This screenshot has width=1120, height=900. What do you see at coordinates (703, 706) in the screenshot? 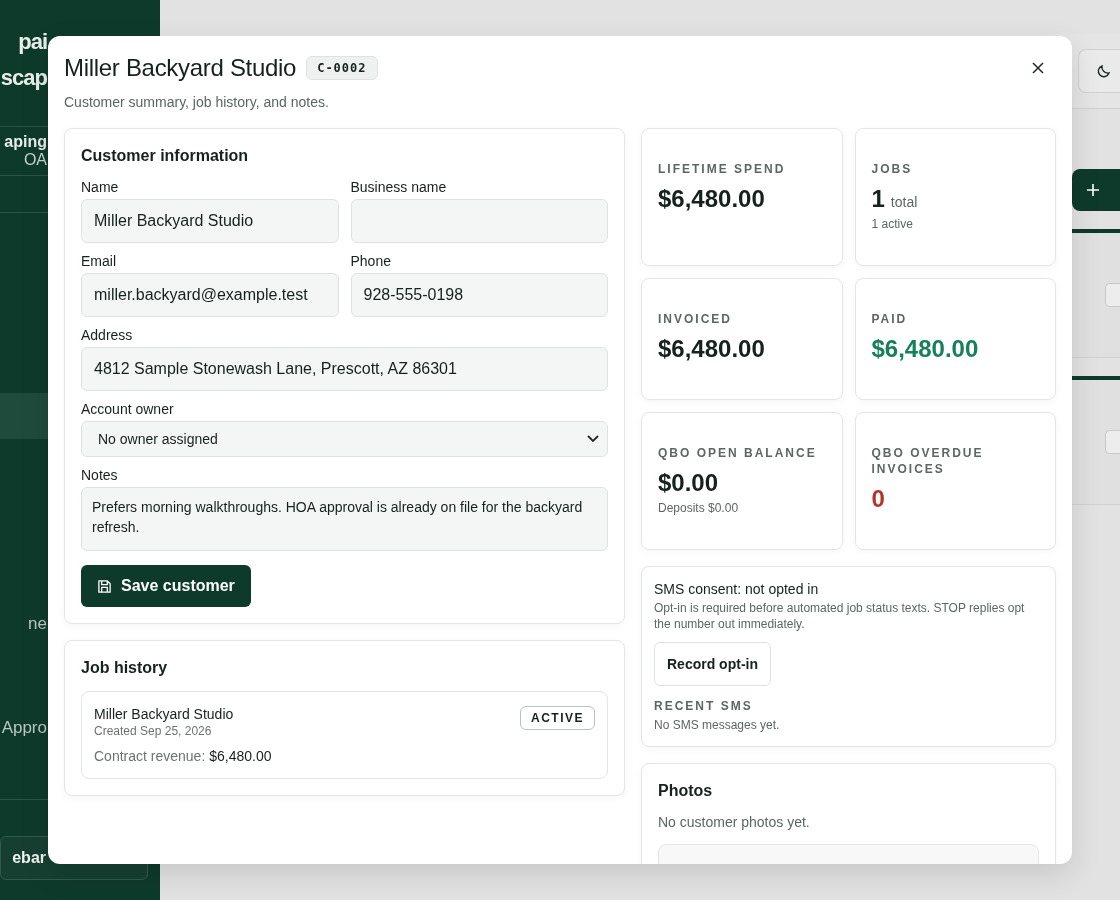
I see `recent-sms-heading: RECENT SMS` at bounding box center [703, 706].